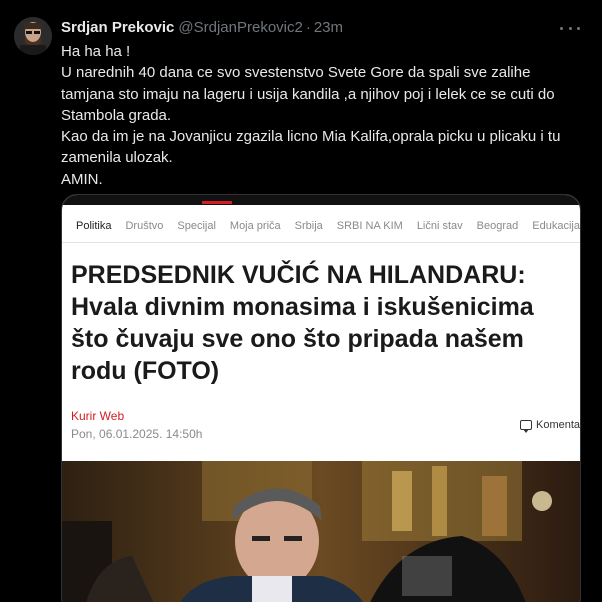 The image size is (602, 602). Describe the element at coordinates (558, 425) in the screenshot. I see `comments-label: Komentari` at that location.